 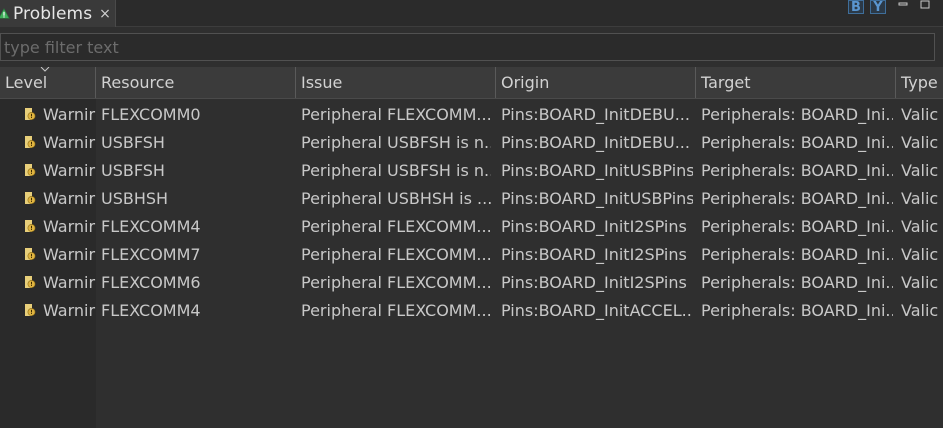 I want to click on tab-divider, so click(x=529, y=26).